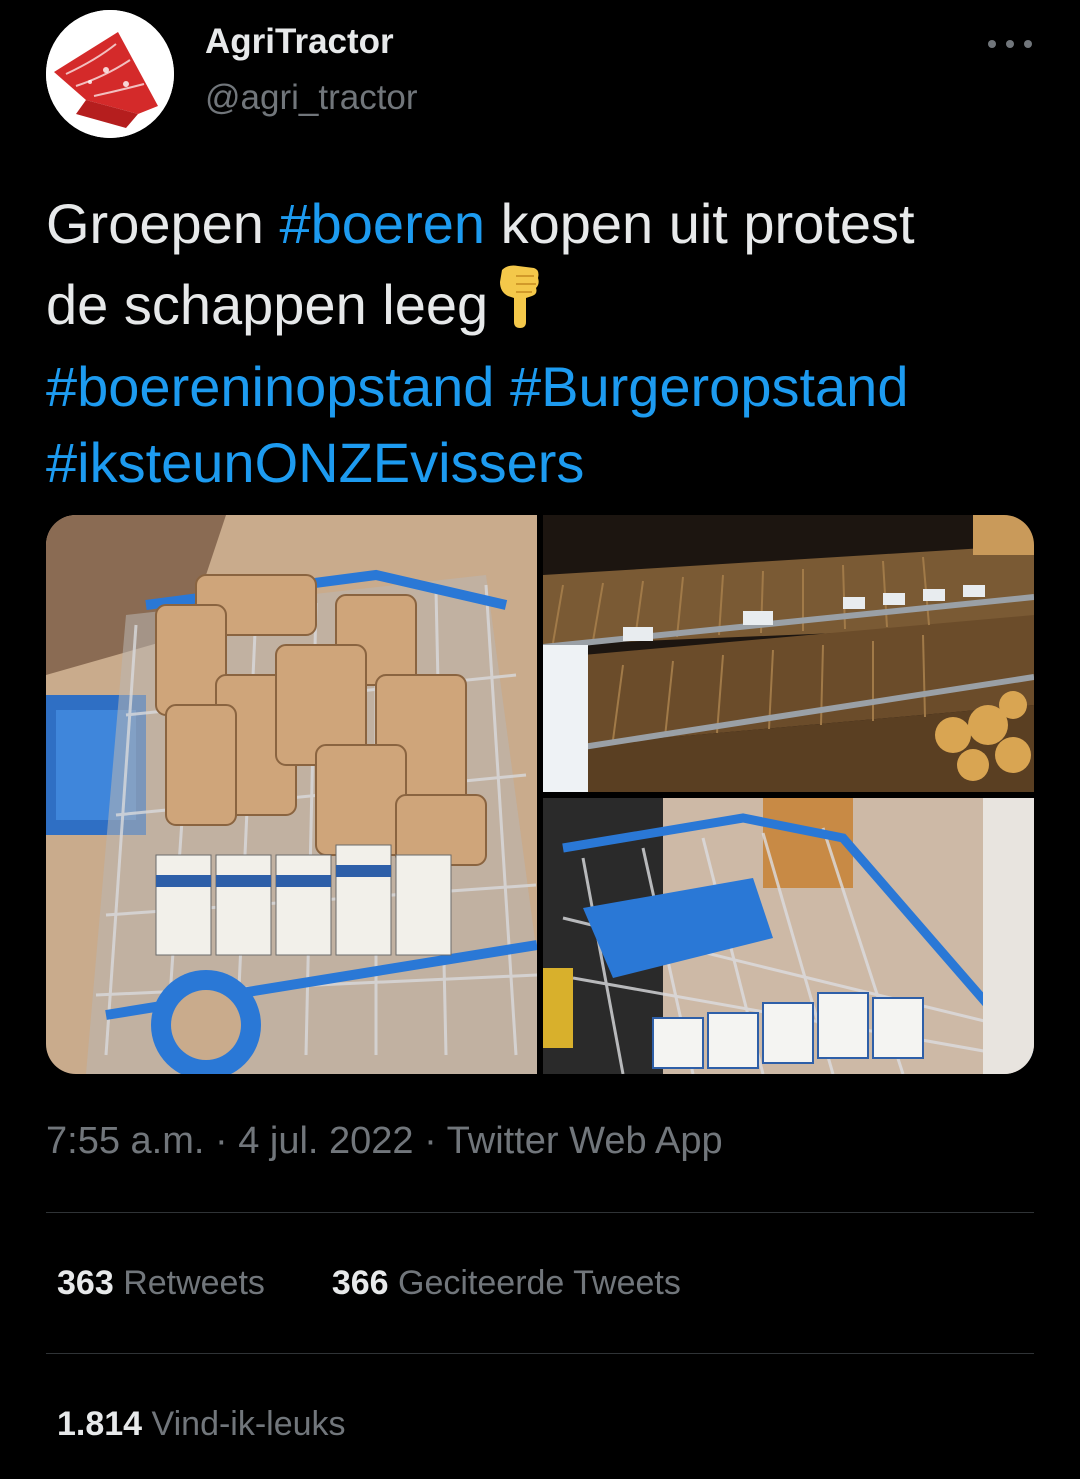 This screenshot has height=1479, width=1080. Describe the element at coordinates (700, 223) in the screenshot. I see `tweet-text-part: kopen uit protest` at that location.